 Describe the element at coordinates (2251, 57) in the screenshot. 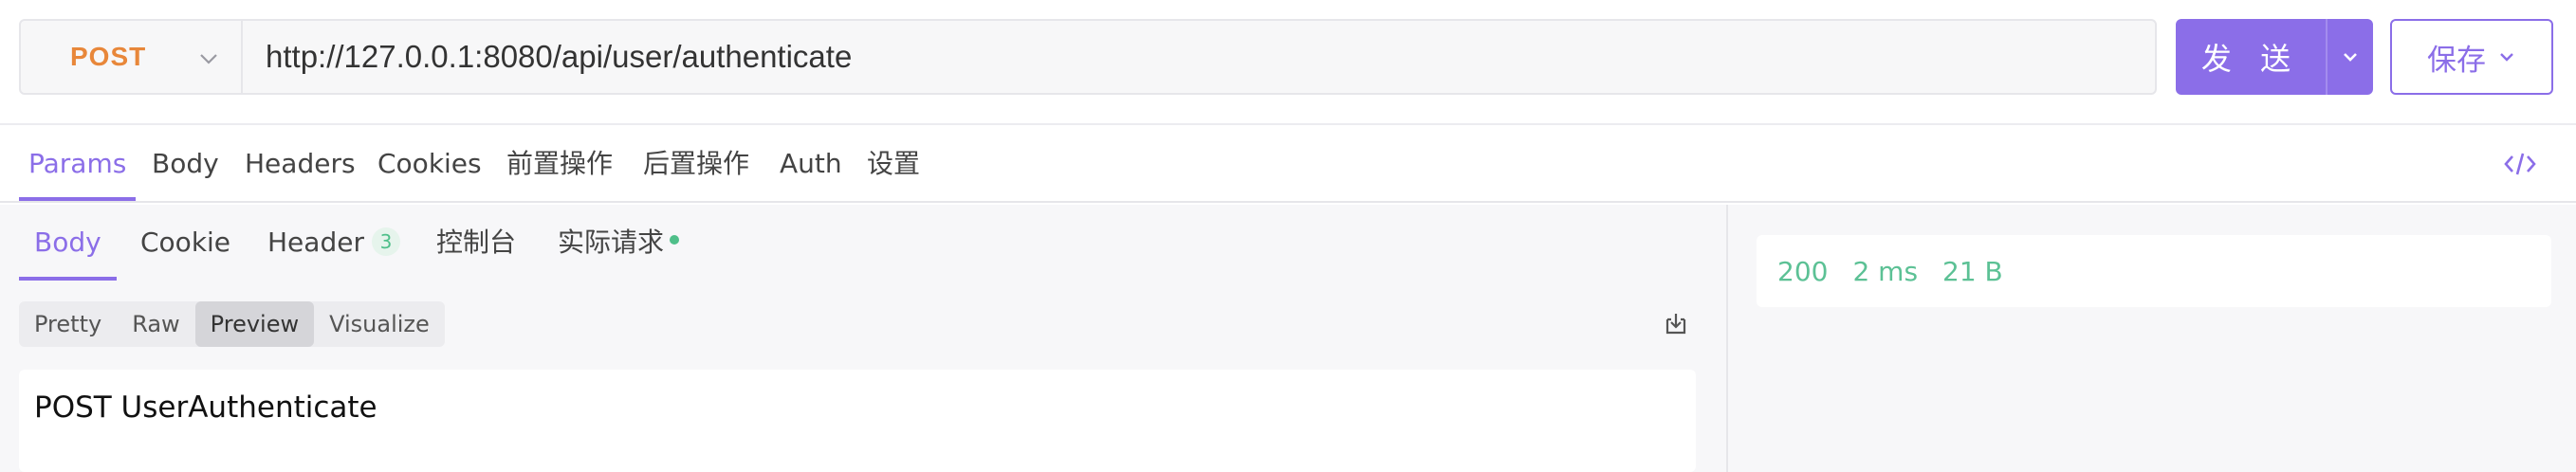

I see `send-button: 发 送` at that location.